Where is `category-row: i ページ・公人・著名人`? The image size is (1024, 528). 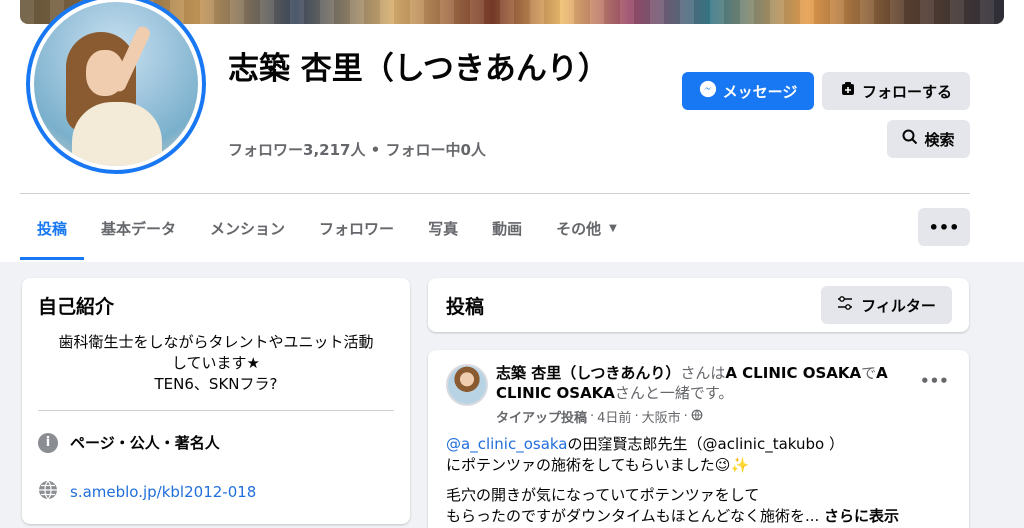
category-row: i ページ・公人・著名人 is located at coordinates (129, 442).